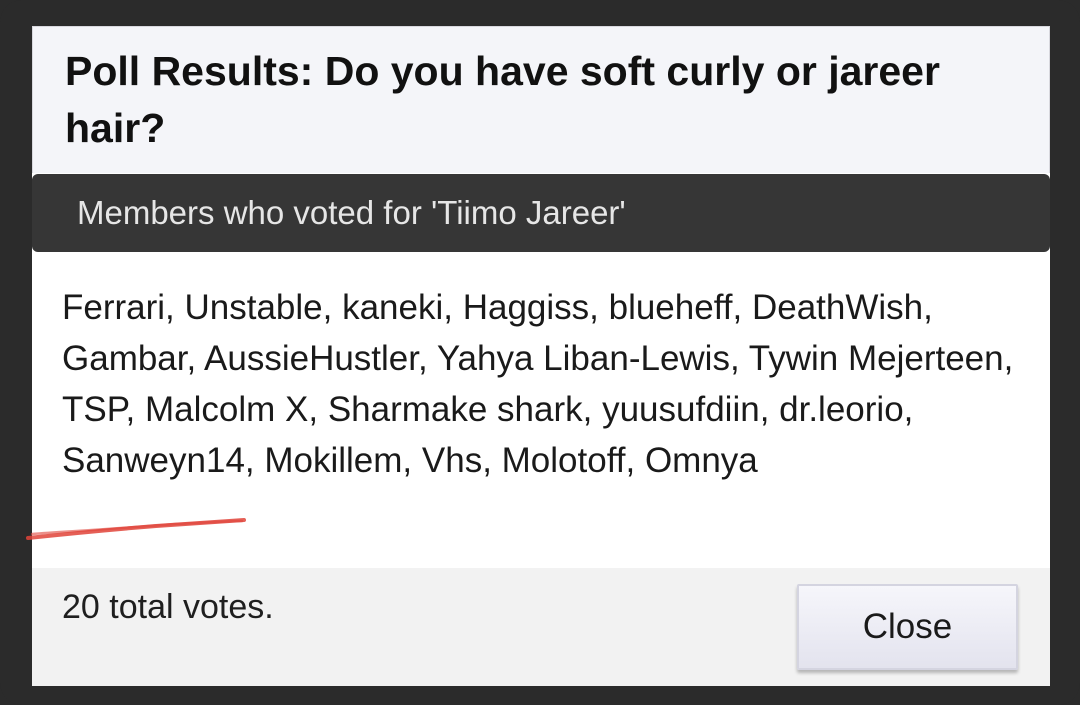 The height and width of the screenshot is (705, 1080). I want to click on total-votes: 20 total votes., so click(168, 607).